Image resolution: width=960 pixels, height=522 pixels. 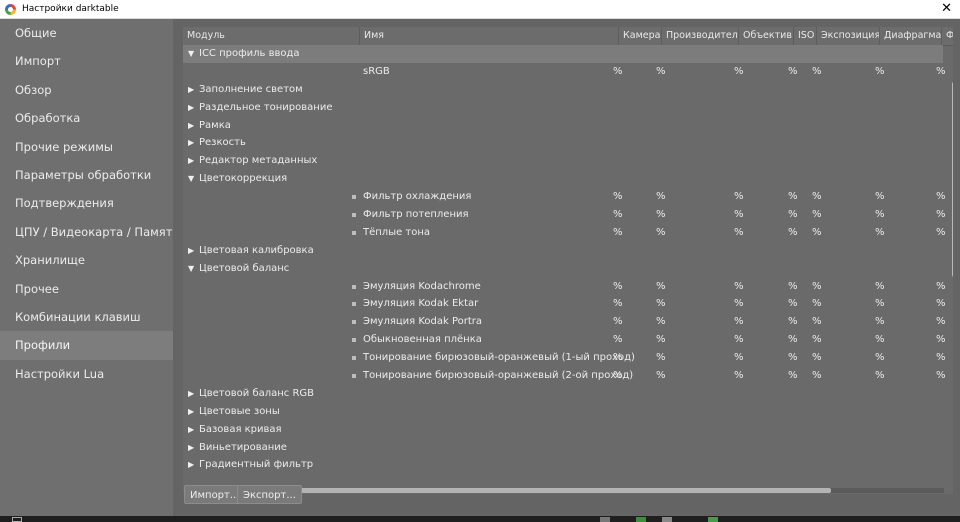 What do you see at coordinates (563, 143) in the screenshot?
I see `module-group-row: ▶ Резкость` at bounding box center [563, 143].